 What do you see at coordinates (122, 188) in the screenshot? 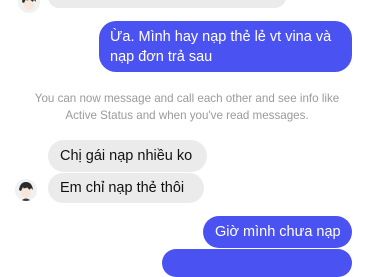
I see `incoming-message-text: Em chỉ nạp thẻ thôi` at bounding box center [122, 188].